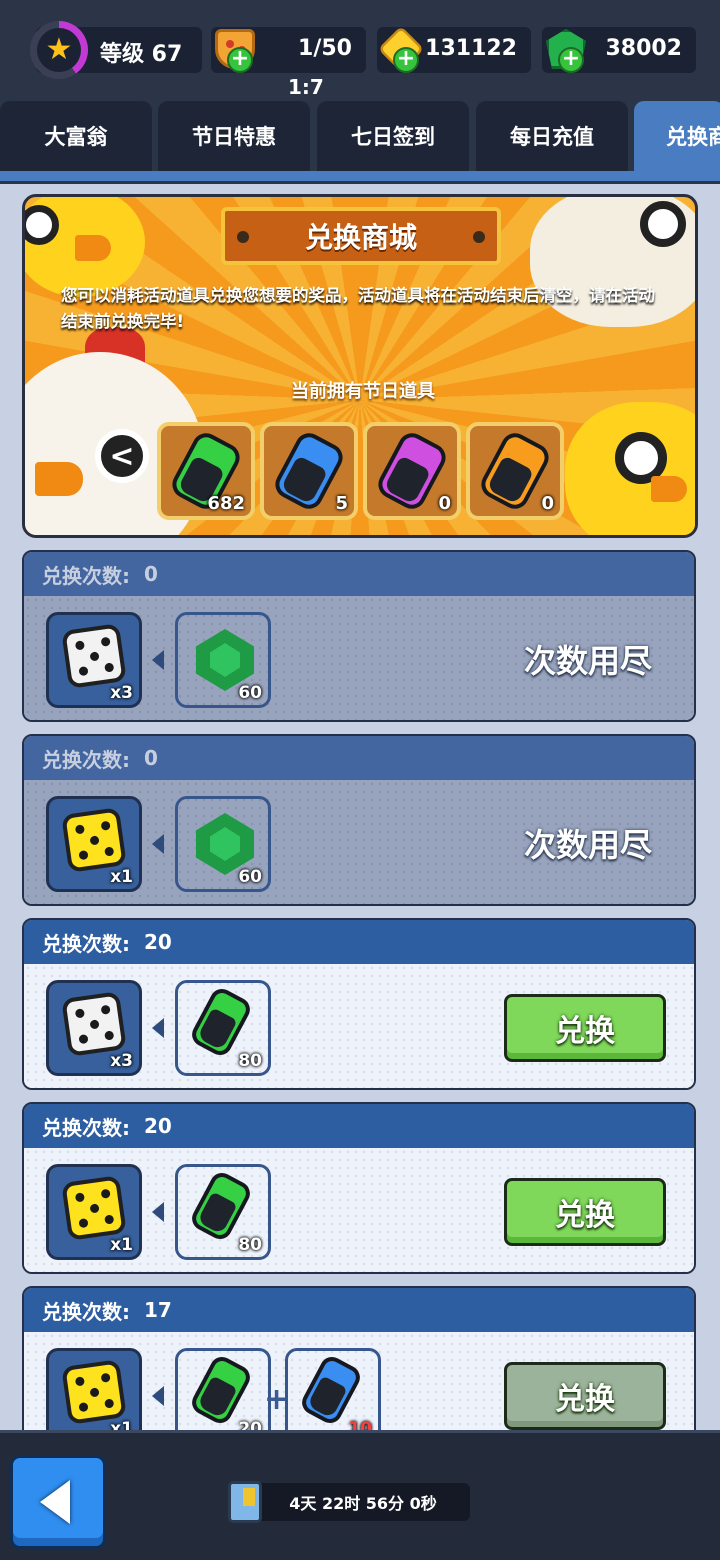 The width and height of the screenshot is (720, 1560). What do you see at coordinates (206, 471) in the screenshot?
I see `owned-green-canister: 682` at bounding box center [206, 471].